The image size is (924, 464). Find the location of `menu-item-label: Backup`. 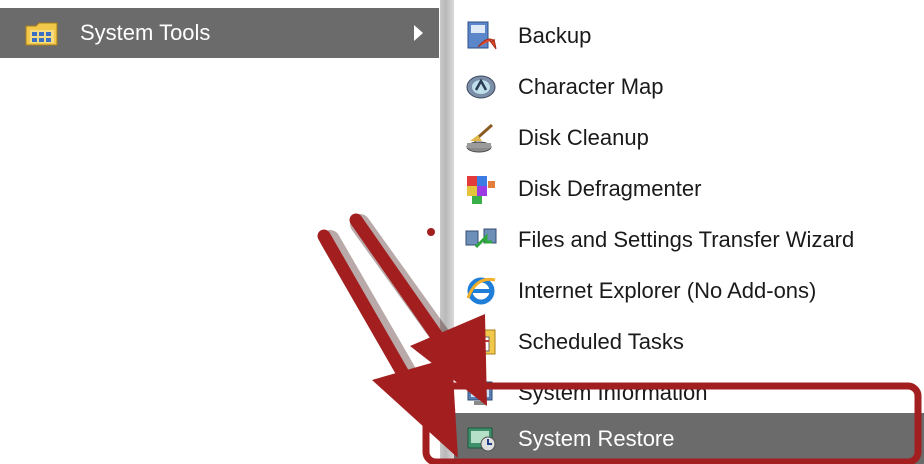

menu-item-label: Backup is located at coordinates (555, 35).